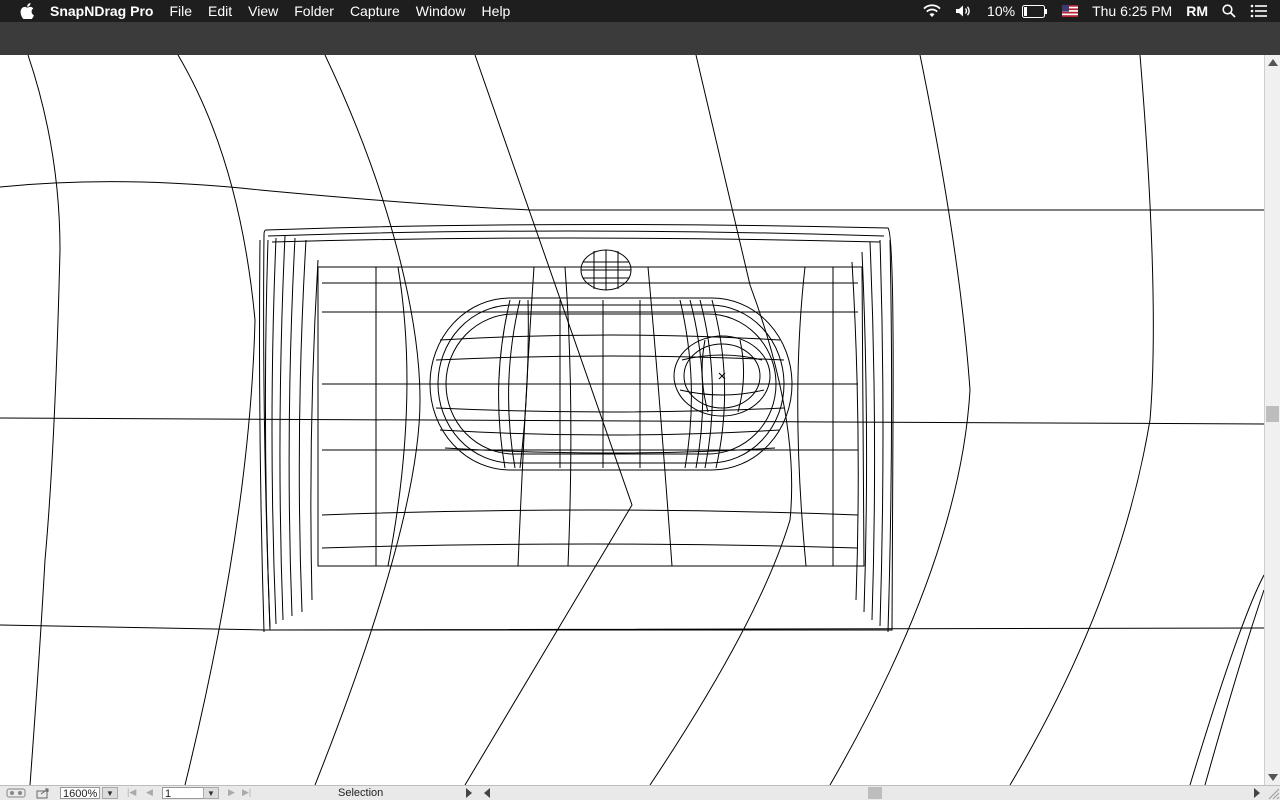 Image resolution: width=1280 pixels, height=803 pixels. I want to click on horizontal-scrollbar, so click(872, 793).